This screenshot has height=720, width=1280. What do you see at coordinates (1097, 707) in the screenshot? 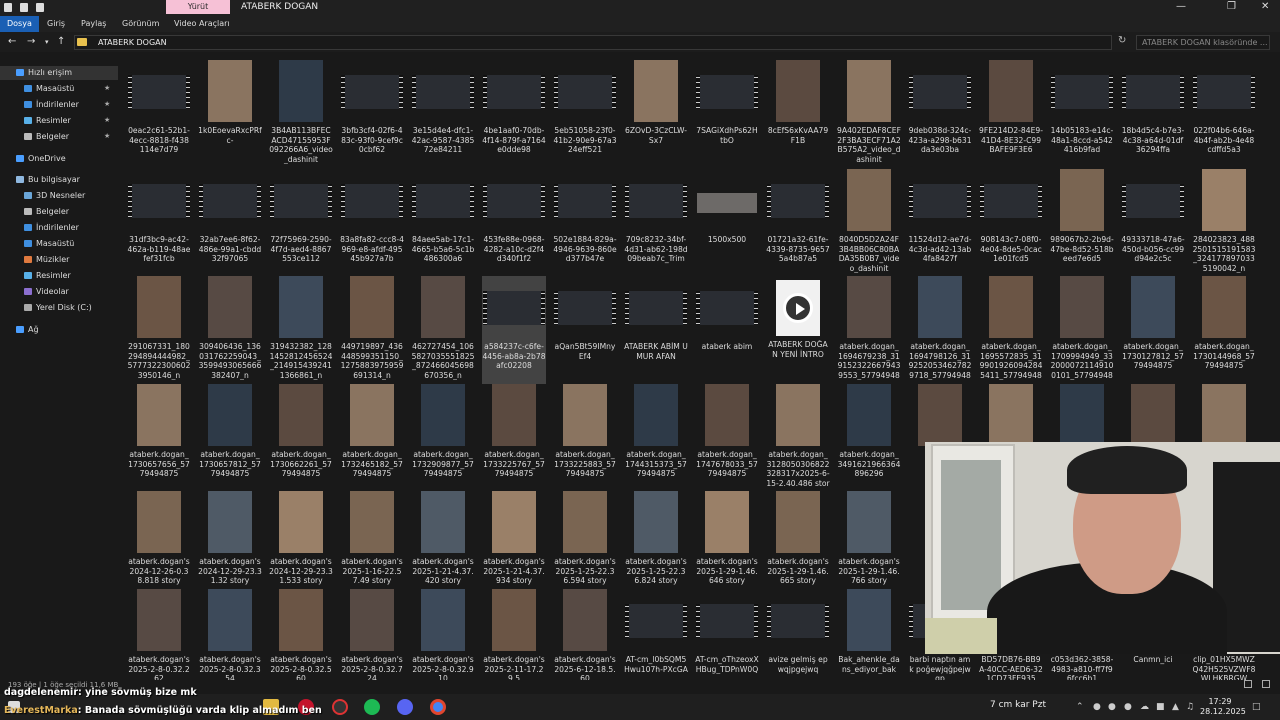
I see `network-tray-icon: ●` at bounding box center [1097, 707].